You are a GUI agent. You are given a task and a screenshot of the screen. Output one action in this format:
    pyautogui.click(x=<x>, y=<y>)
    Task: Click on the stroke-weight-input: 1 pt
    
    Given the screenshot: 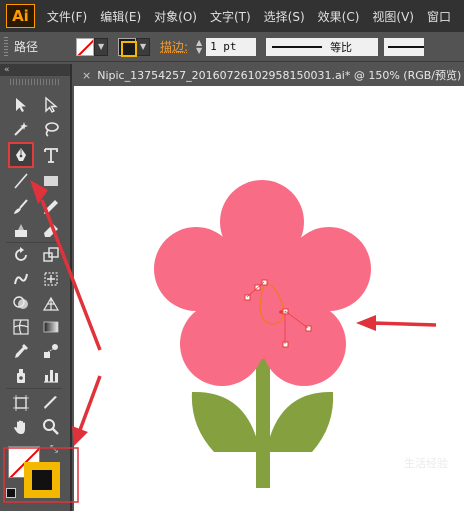 What is the action you would take?
    pyautogui.click(x=231, y=46)
    